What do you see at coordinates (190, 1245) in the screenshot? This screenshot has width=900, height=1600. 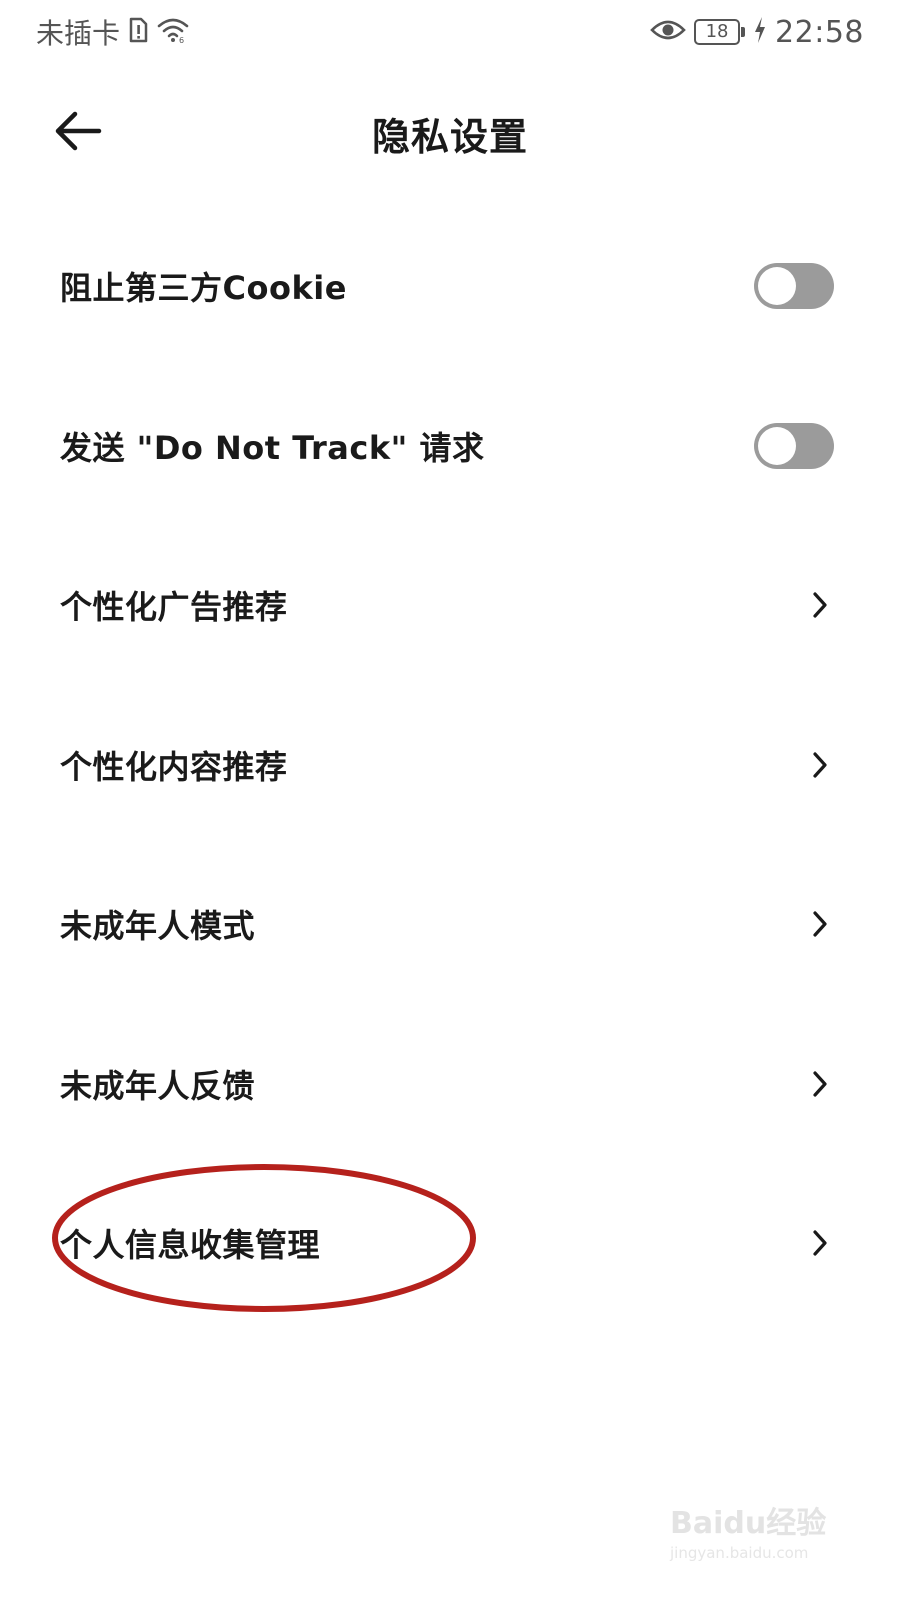 I see `setting-label: 个人信息收集管理` at bounding box center [190, 1245].